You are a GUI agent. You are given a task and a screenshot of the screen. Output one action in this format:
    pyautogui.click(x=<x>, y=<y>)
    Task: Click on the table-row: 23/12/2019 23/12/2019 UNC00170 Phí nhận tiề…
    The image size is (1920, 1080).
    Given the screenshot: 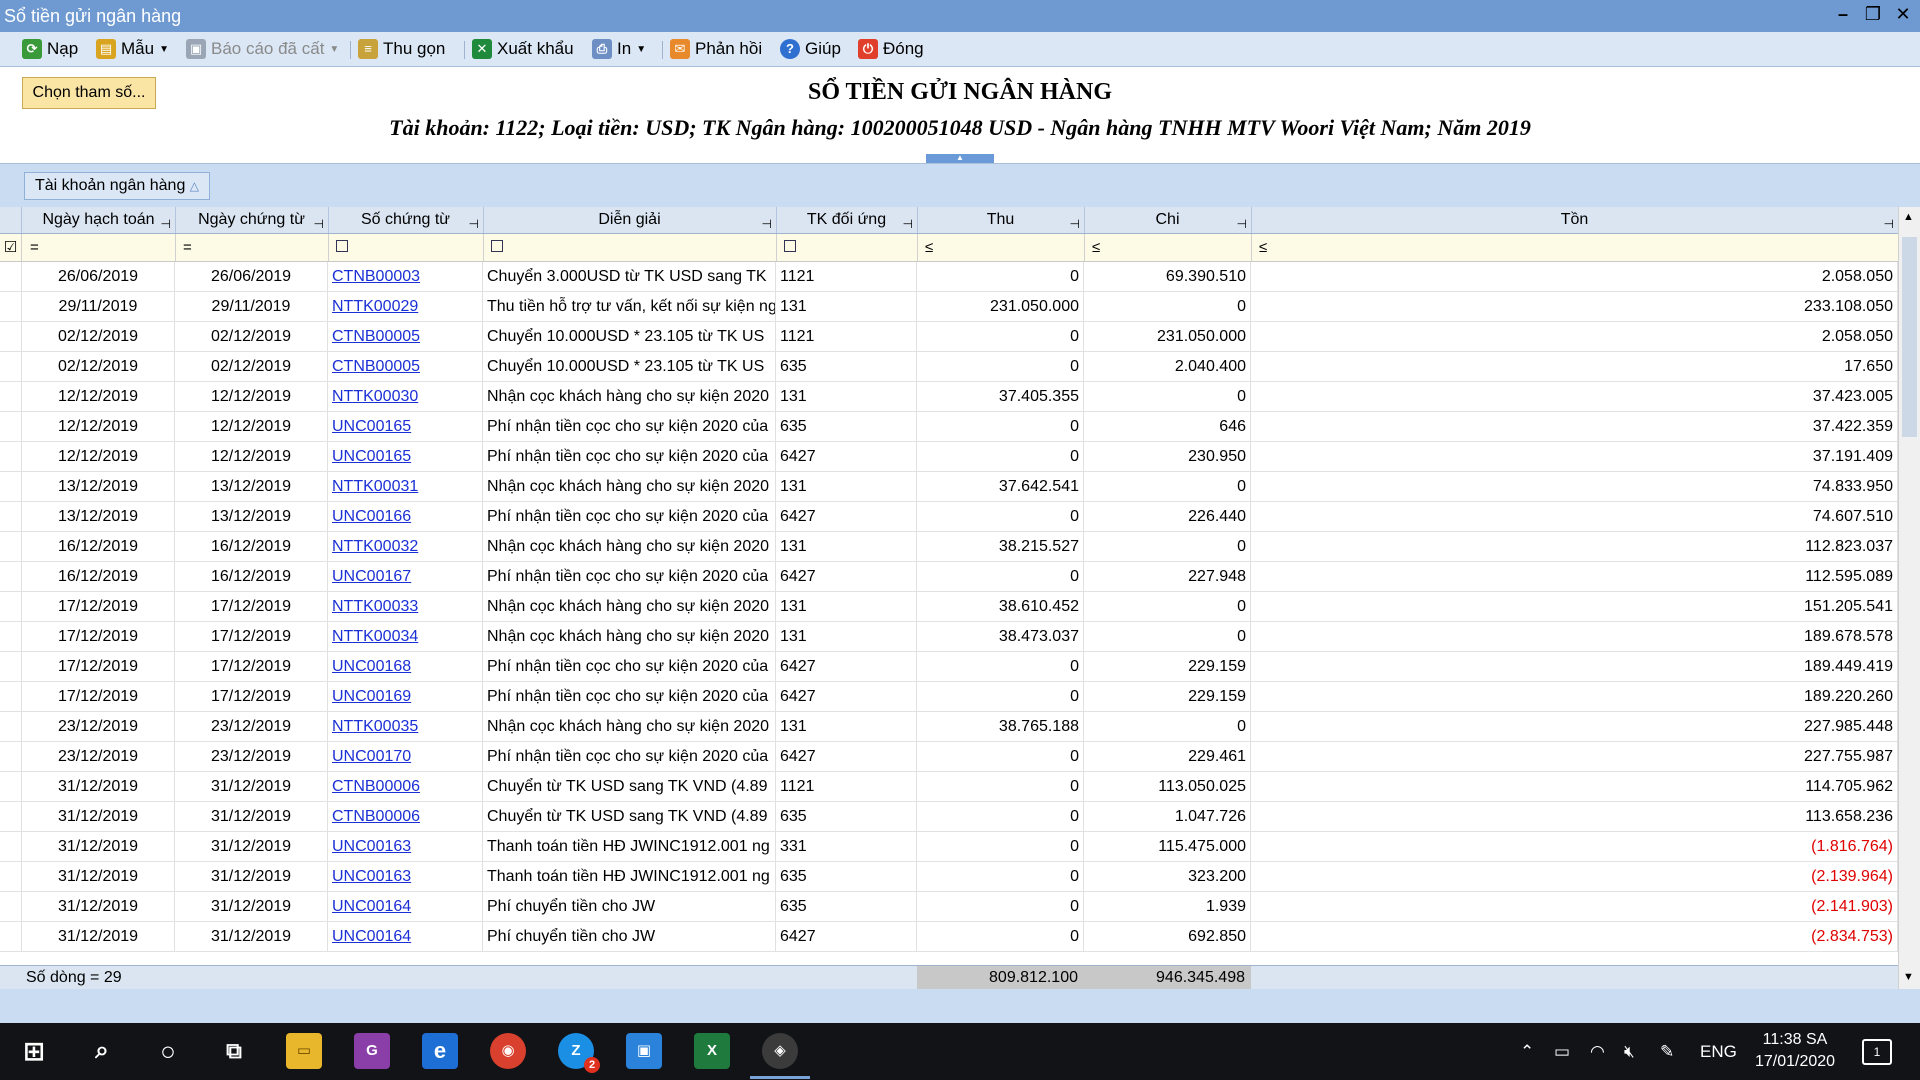 What is the action you would take?
    pyautogui.click(x=949, y=757)
    